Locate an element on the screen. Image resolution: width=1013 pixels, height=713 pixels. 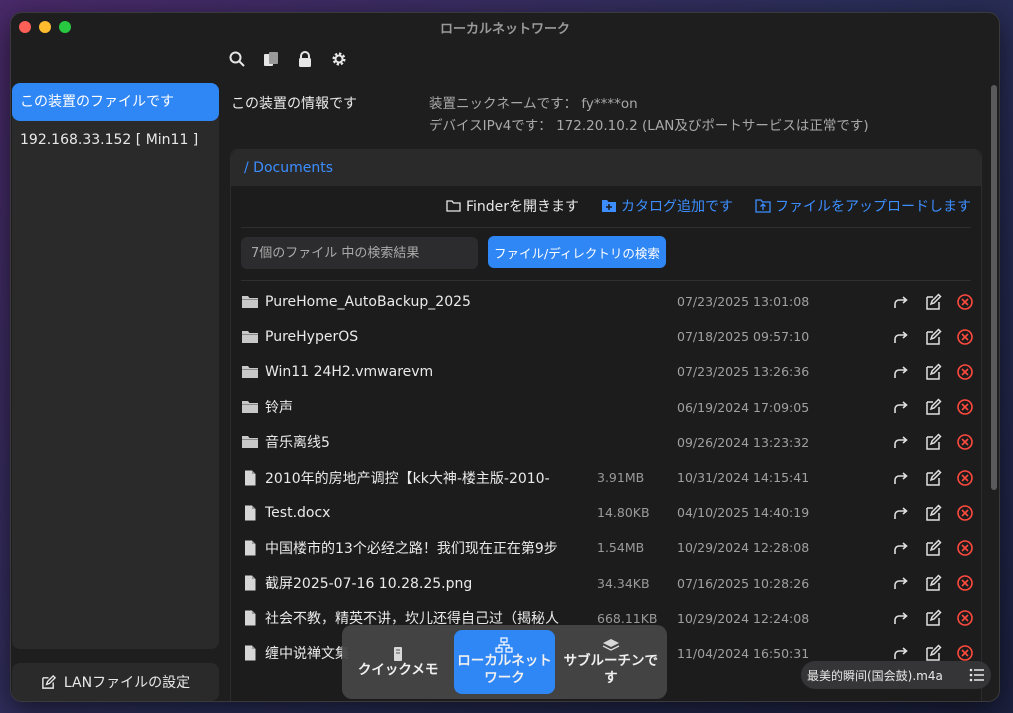
upload-file-button: ファイルをアップロードします is located at coordinates (863, 206).